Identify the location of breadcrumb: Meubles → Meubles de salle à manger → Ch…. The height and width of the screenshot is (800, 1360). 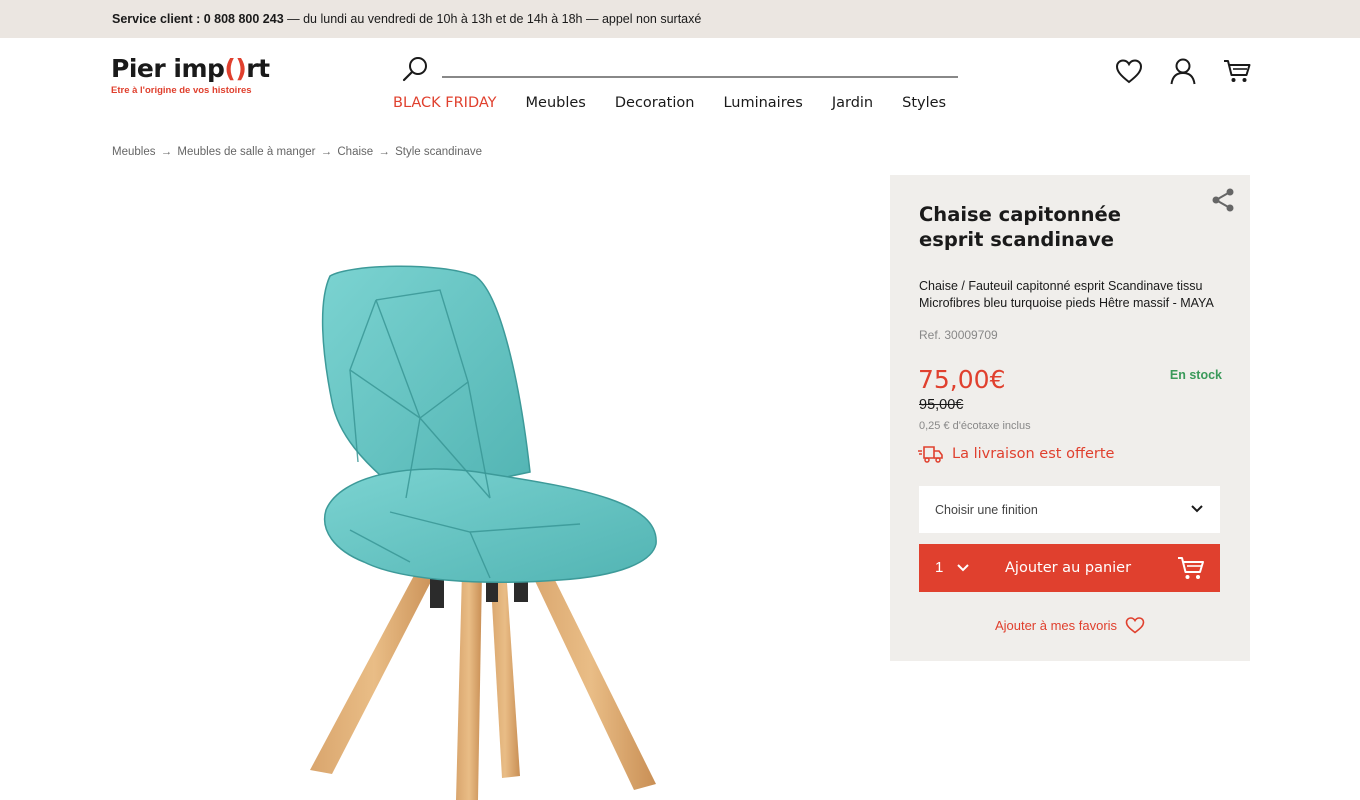
(297, 152).